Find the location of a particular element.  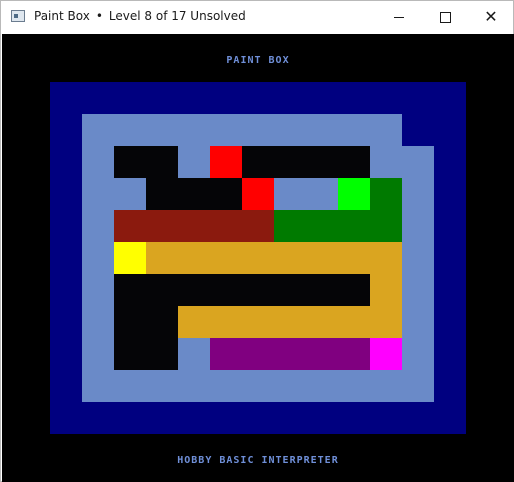

green-paint-source is located at coordinates (354, 194).